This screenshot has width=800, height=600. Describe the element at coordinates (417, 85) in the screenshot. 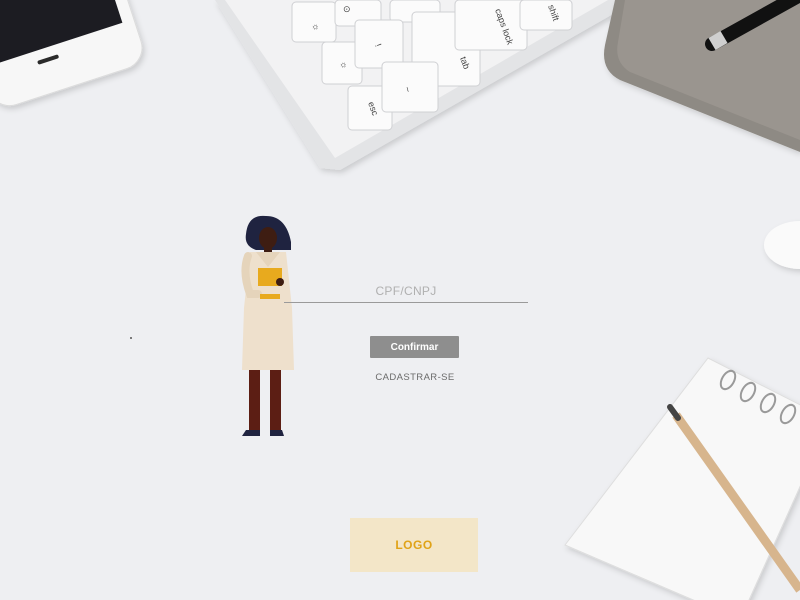

I see `keyboard-photo: ☼ ⊙ ☼ ! tab caps lock shift esc ~` at that location.